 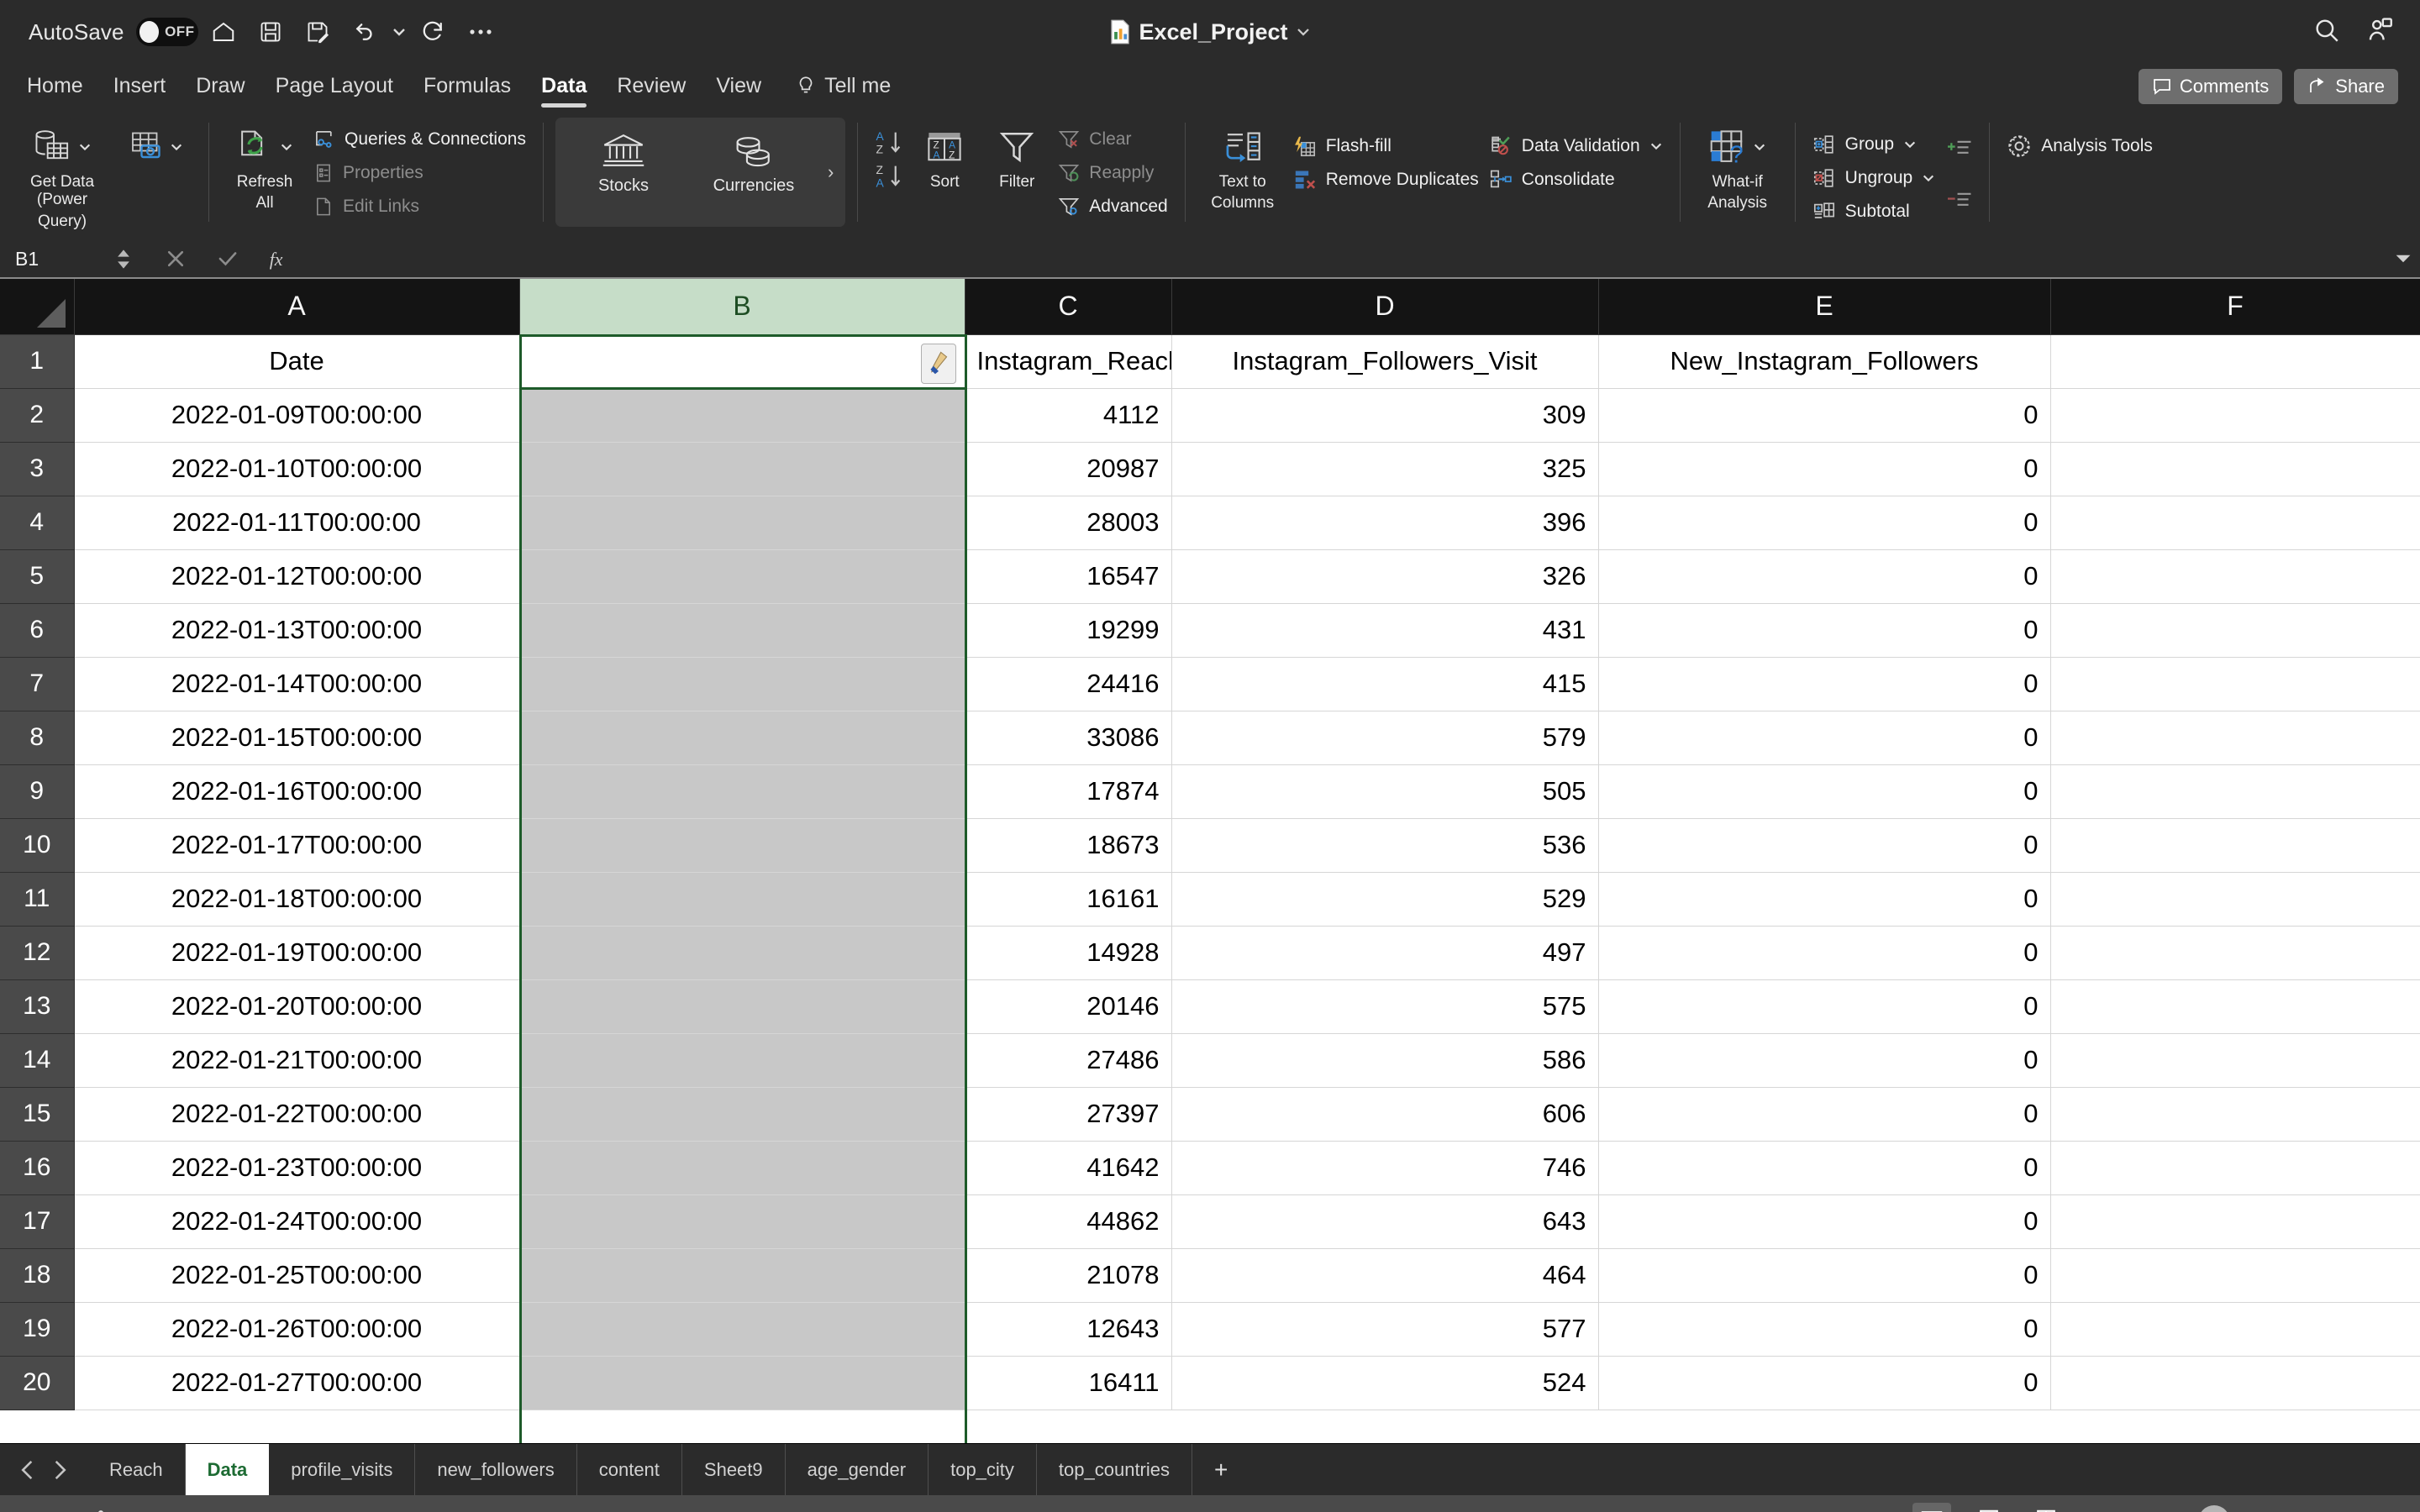 What do you see at coordinates (37, 1221) in the screenshot?
I see `row-header-17: 17` at bounding box center [37, 1221].